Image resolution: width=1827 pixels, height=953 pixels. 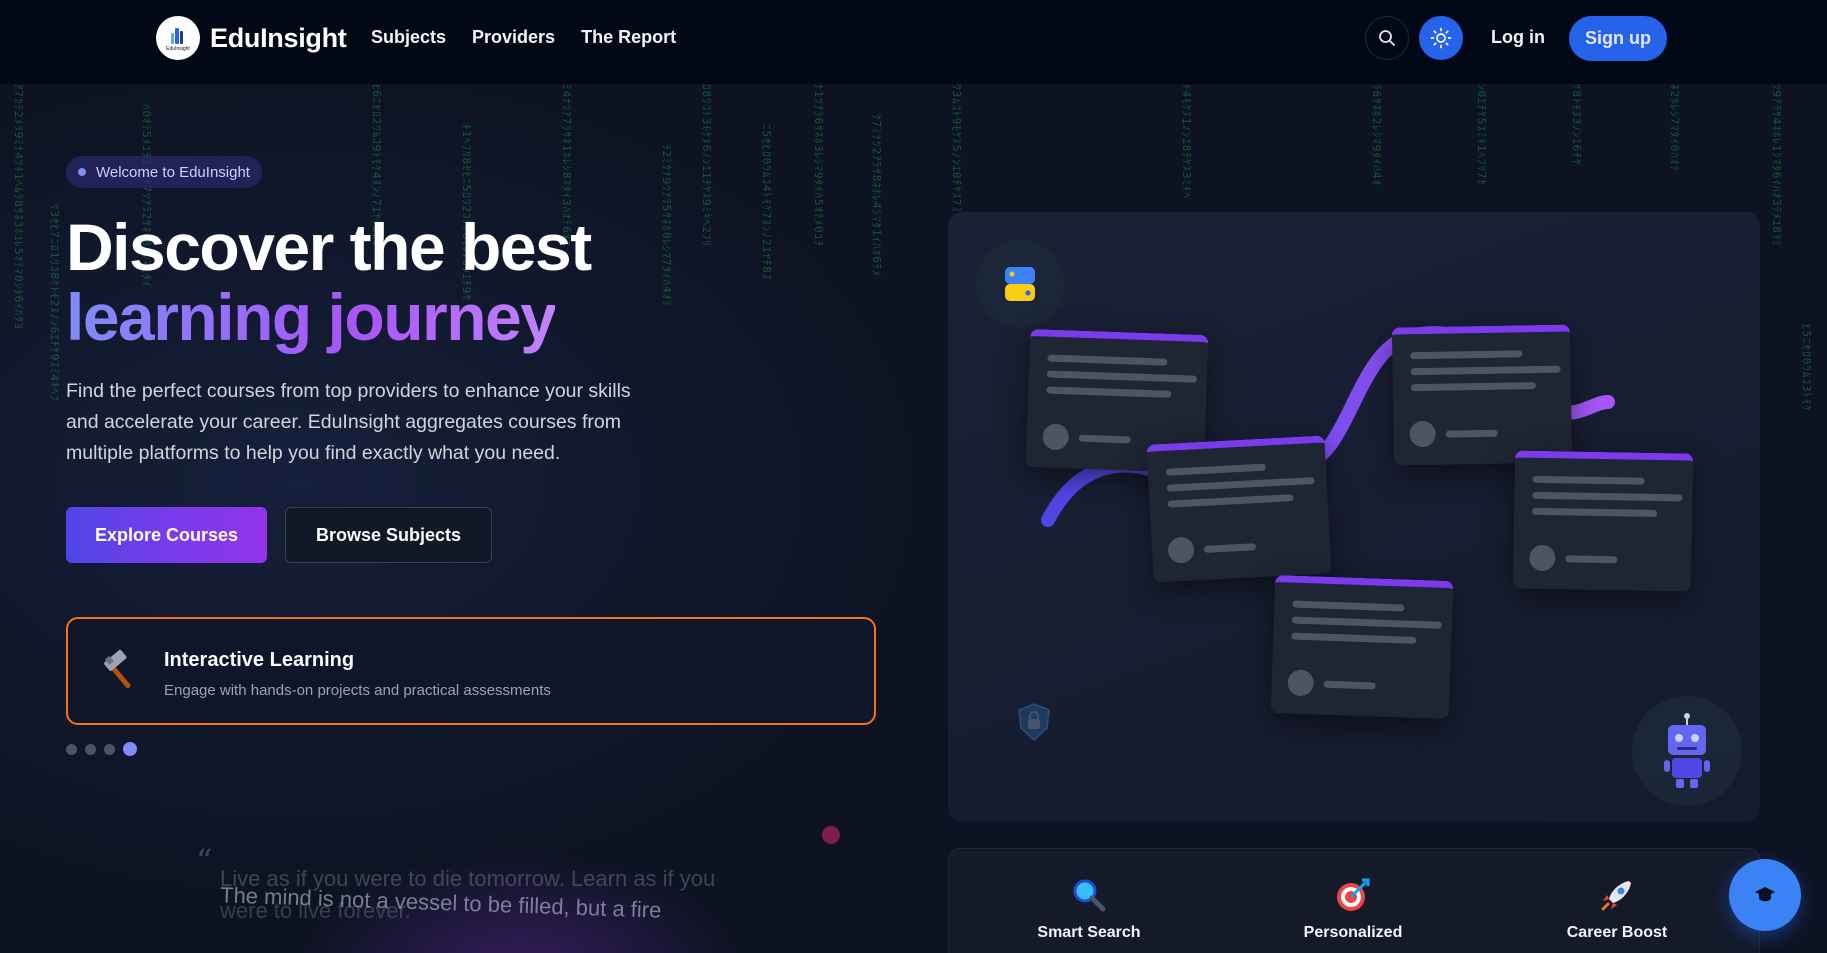 I want to click on floating-bubble-shield, so click(x=1034, y=722).